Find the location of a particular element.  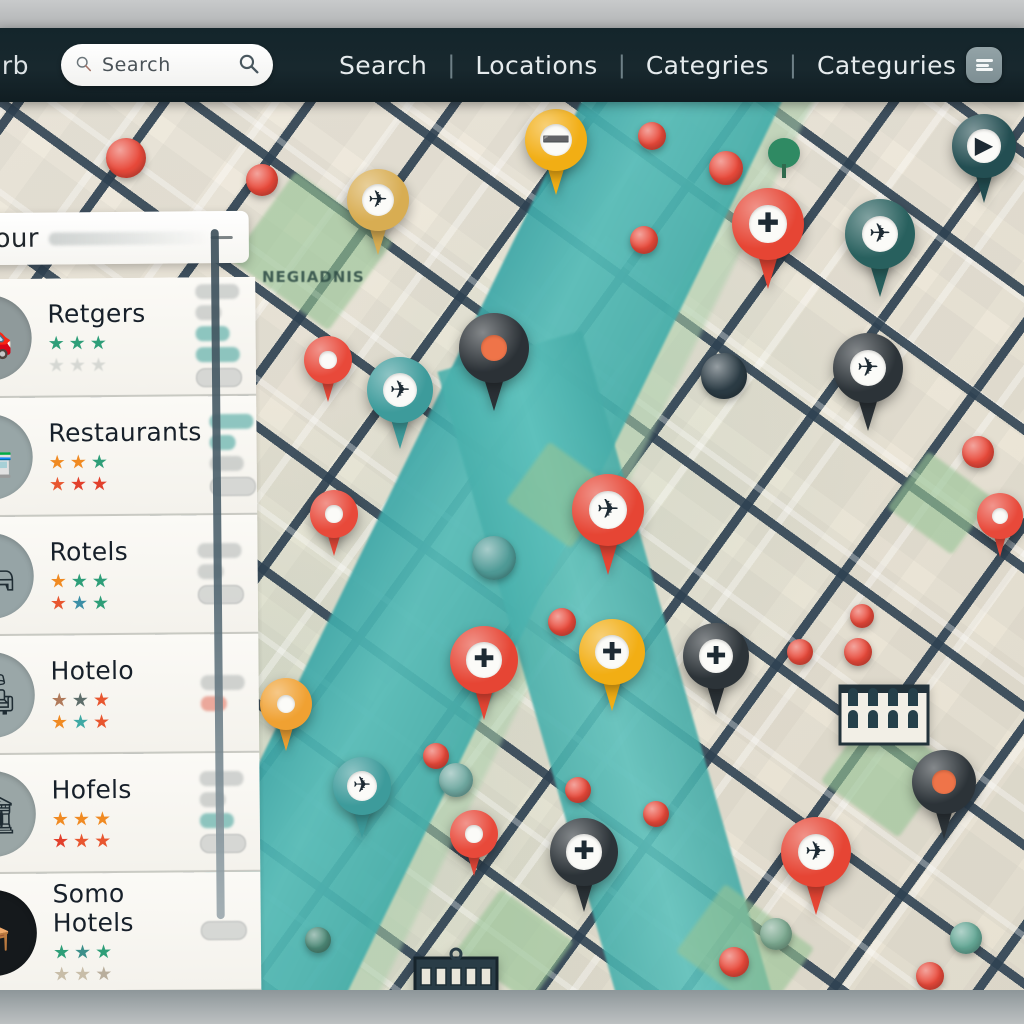

pin-red-airport: ✈ is located at coordinates (608, 525).